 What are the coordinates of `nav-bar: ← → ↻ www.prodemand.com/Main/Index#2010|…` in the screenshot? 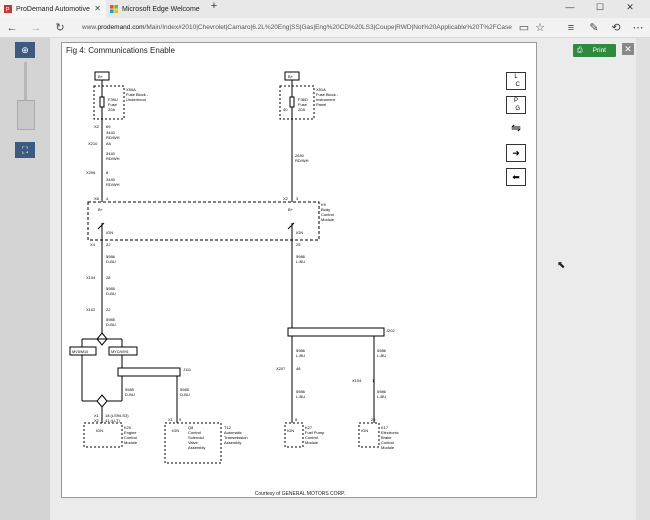 It's located at (325, 28).